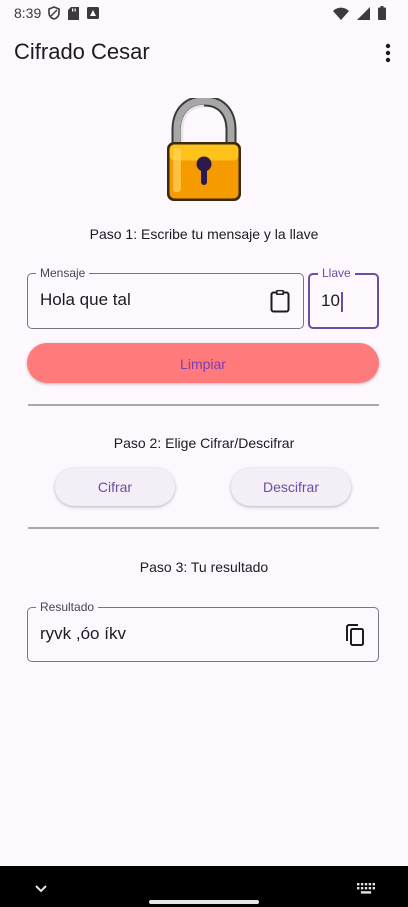 Image resolution: width=408 pixels, height=907 pixels. What do you see at coordinates (203, 631) in the screenshot?
I see `resultado-field: Resultado ryvk ,óo íkv` at bounding box center [203, 631].